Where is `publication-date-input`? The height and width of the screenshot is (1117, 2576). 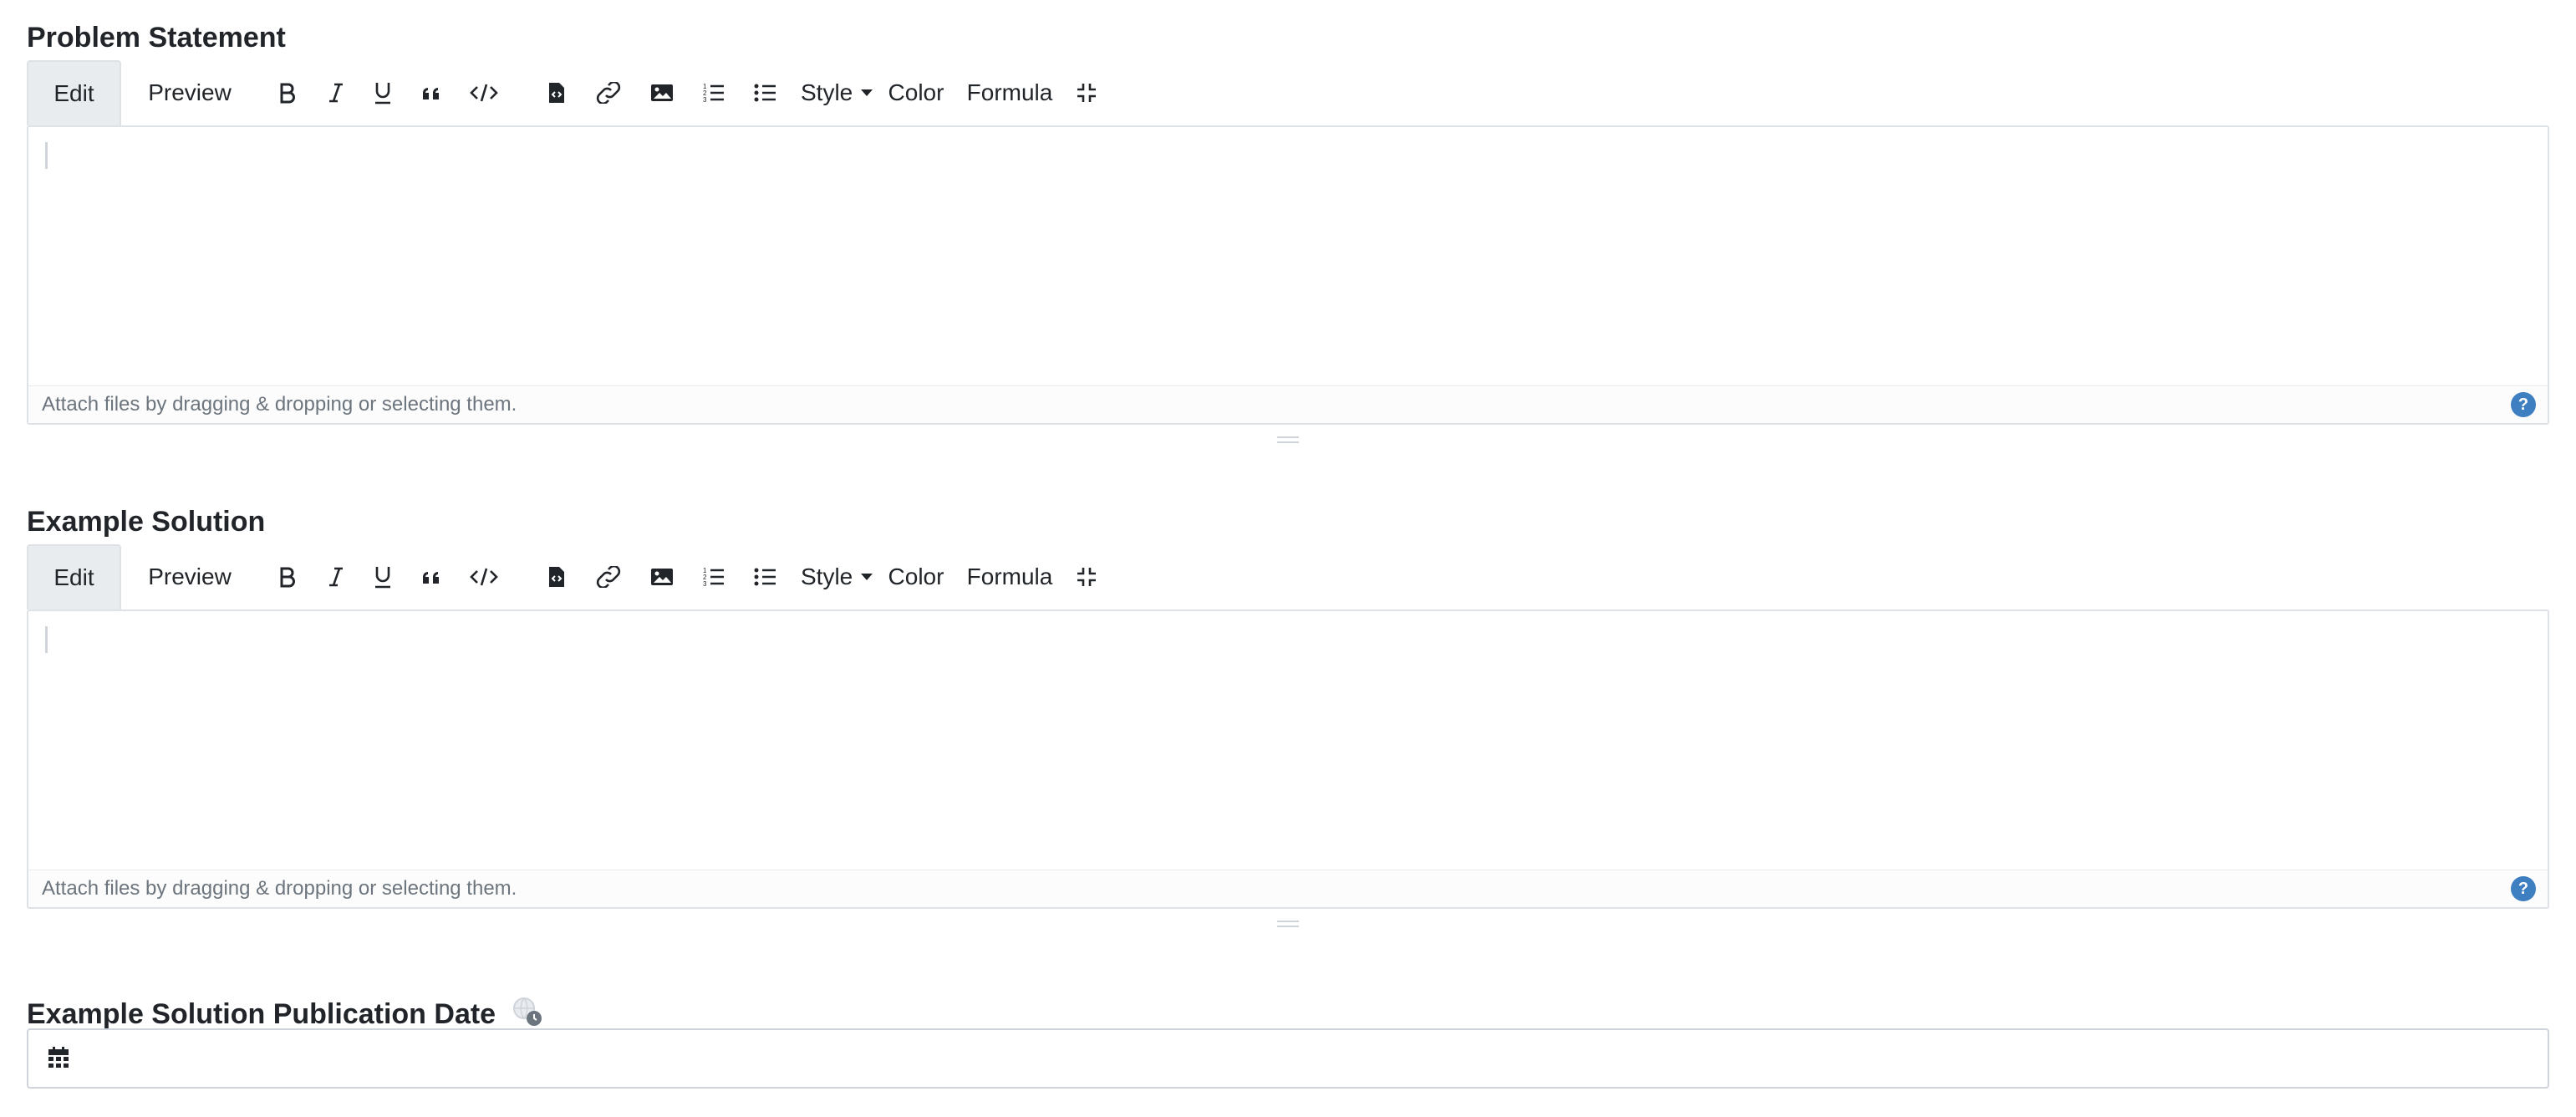
publication-date-input is located at coordinates (1288, 1058).